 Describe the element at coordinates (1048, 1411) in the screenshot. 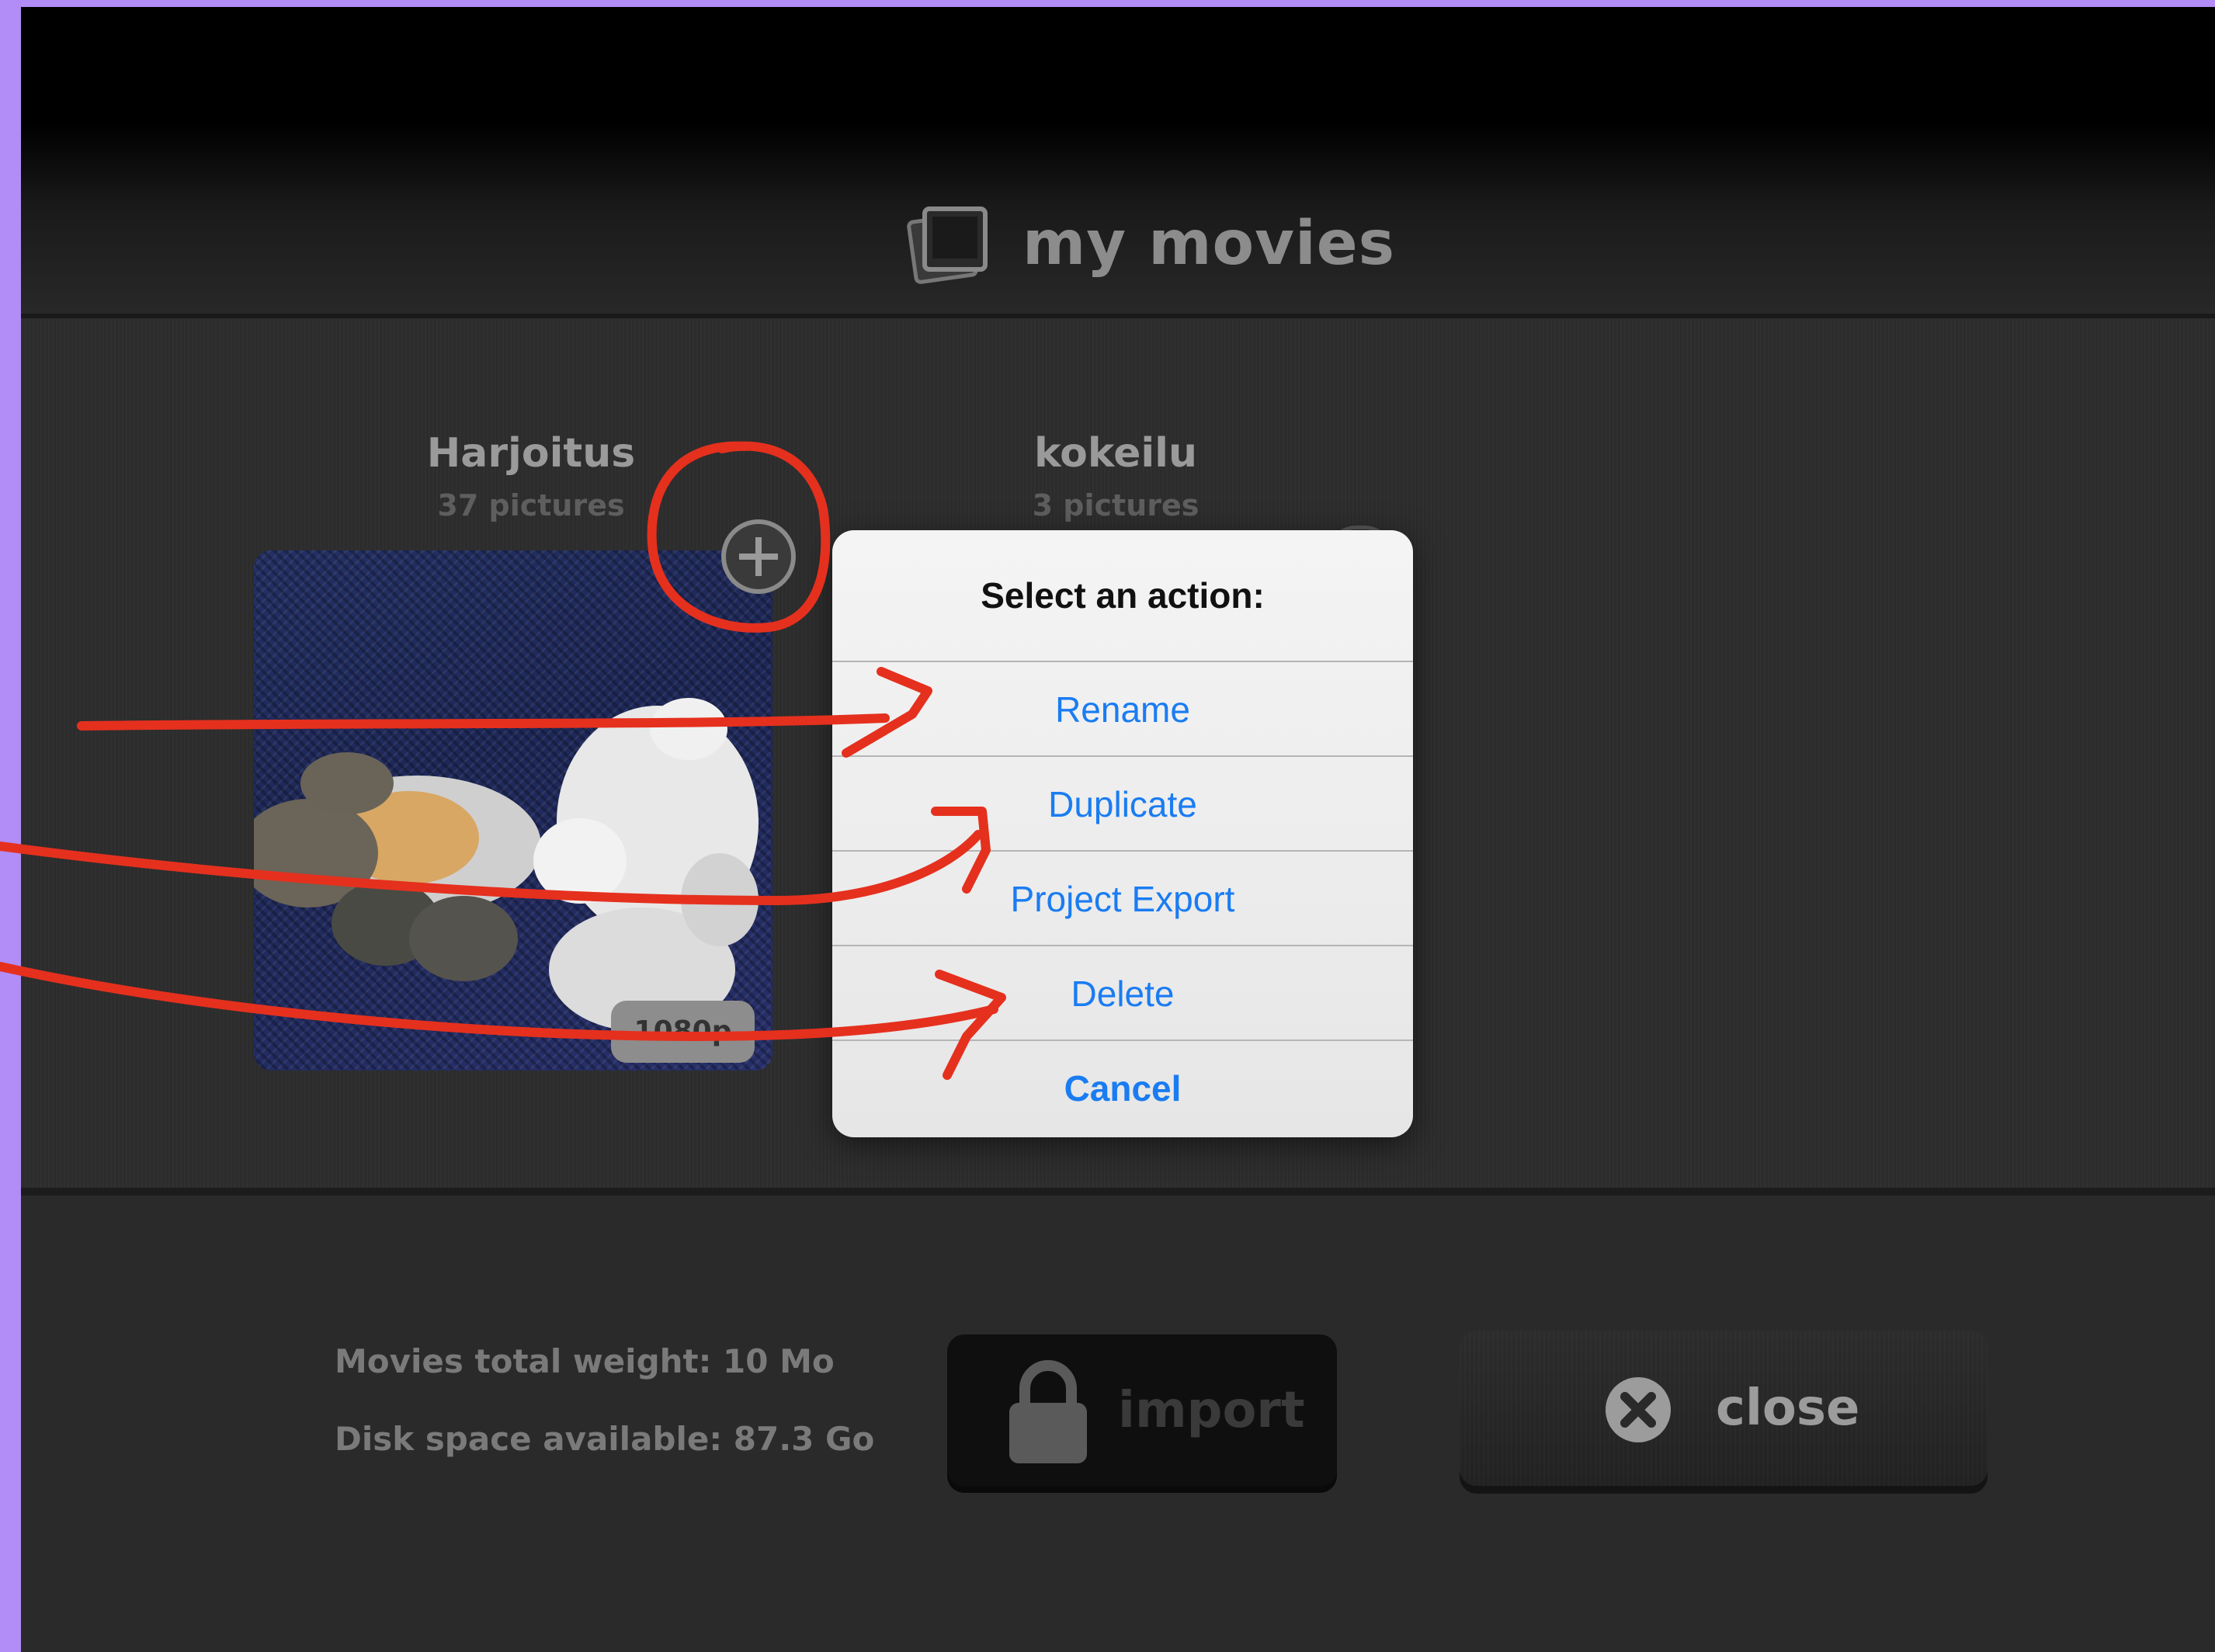

I see `lock-icon` at that location.